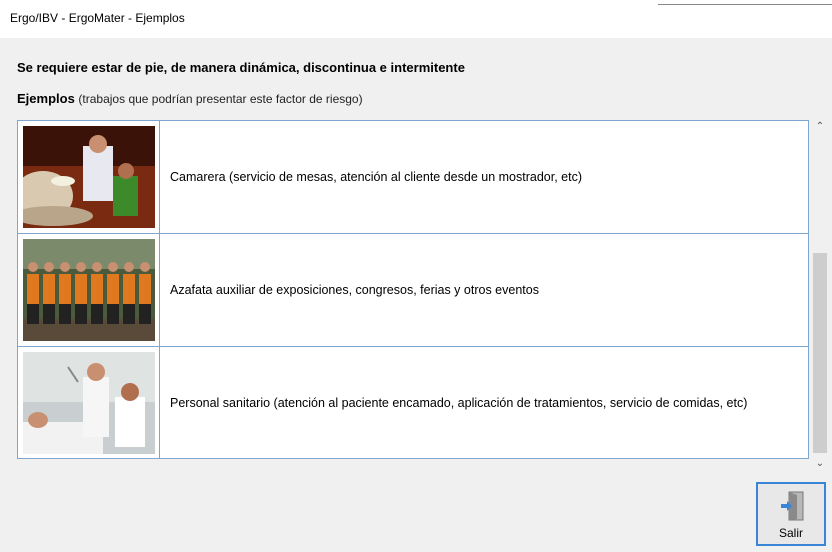 This screenshot has width=832, height=552. Describe the element at coordinates (790, 533) in the screenshot. I see `exit-button-label: Salir` at that location.